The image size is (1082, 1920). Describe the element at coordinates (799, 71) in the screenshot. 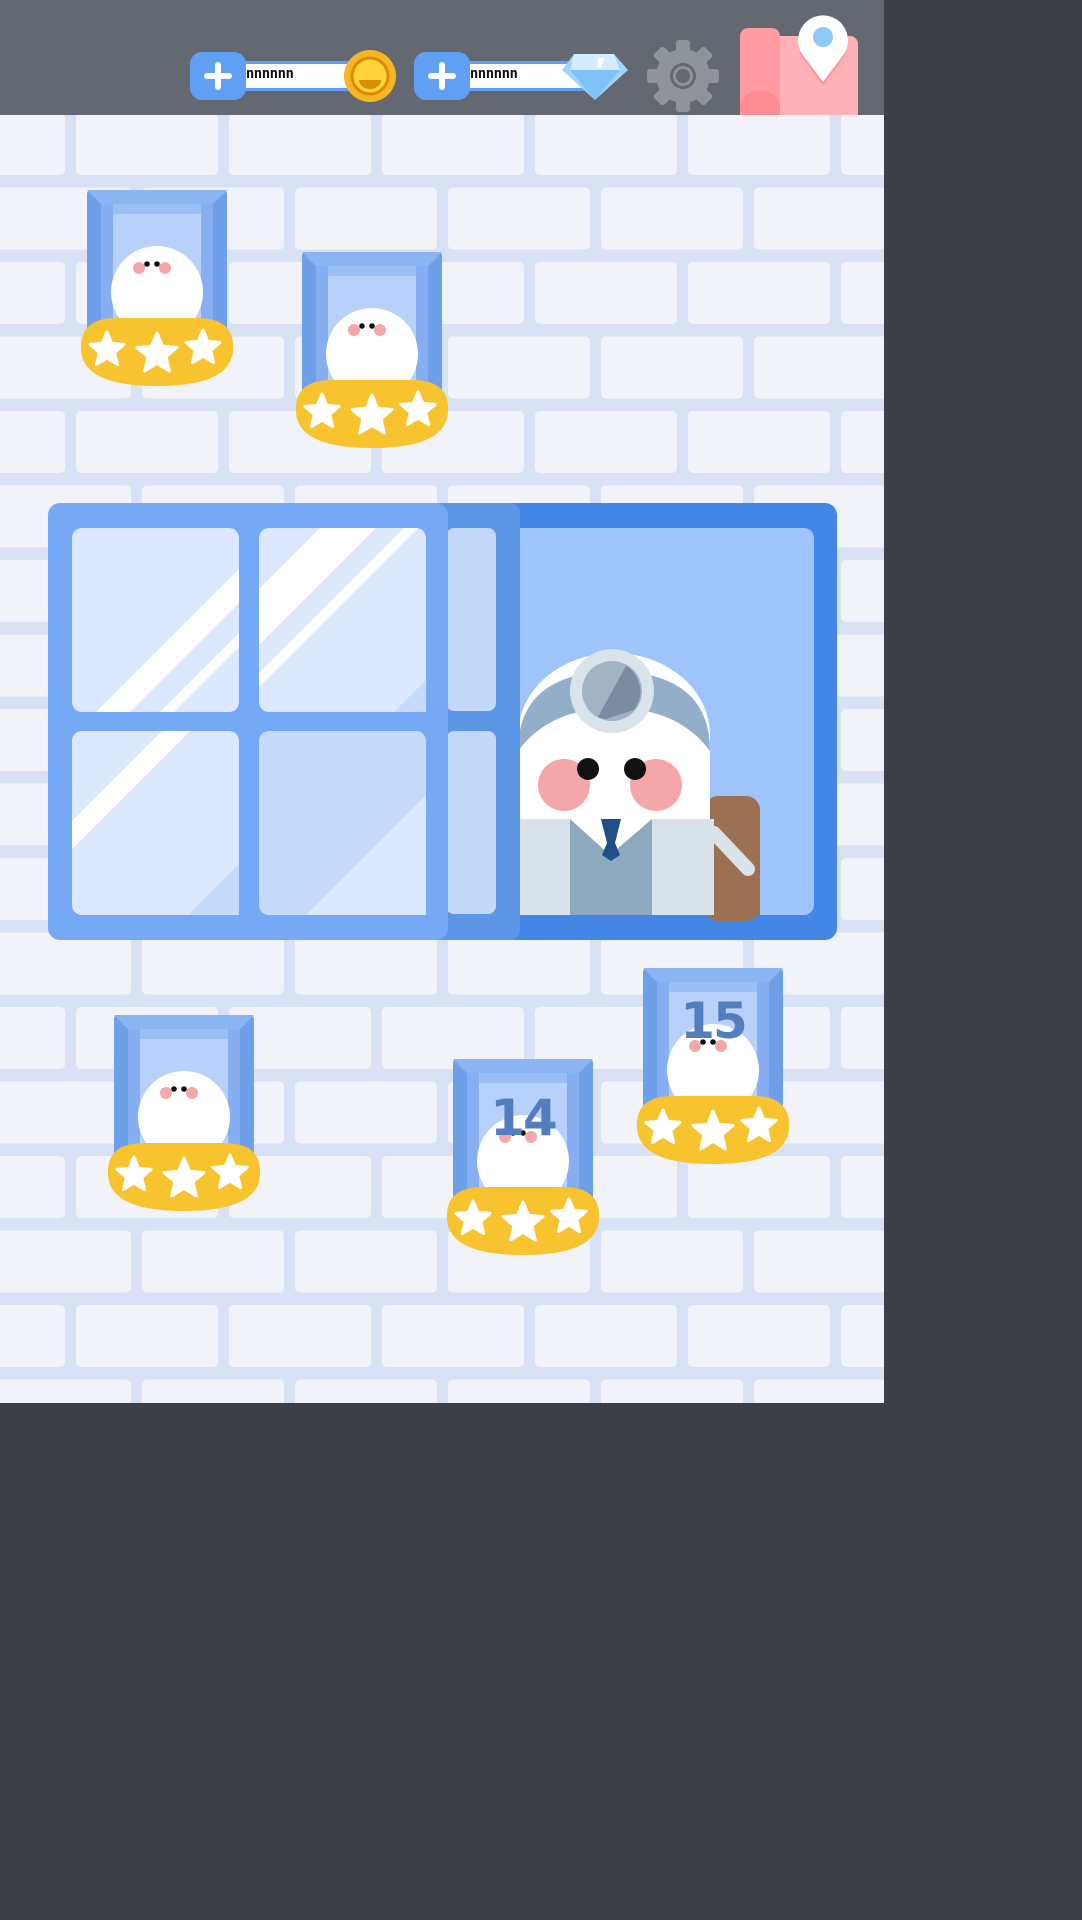

I see `map-icon` at that location.